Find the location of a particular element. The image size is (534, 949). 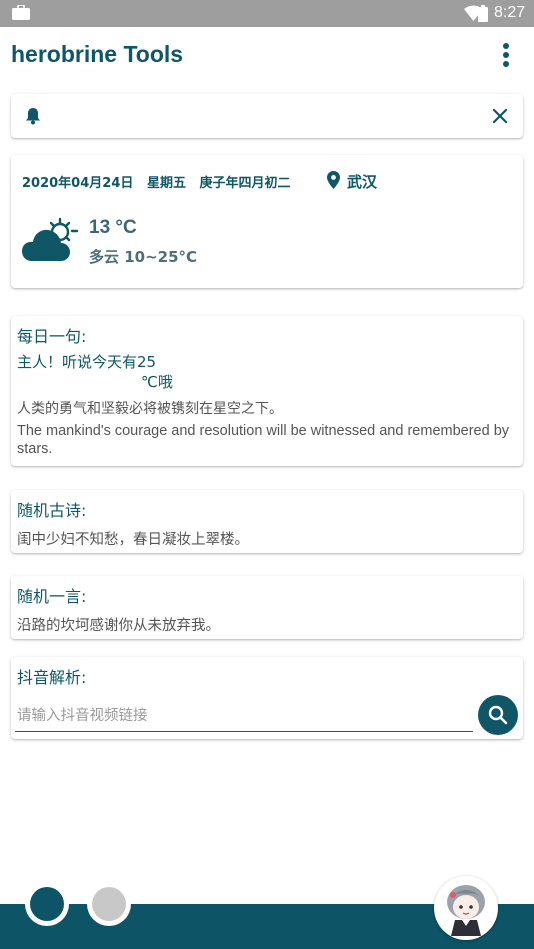

notice-bar is located at coordinates (267, 116).